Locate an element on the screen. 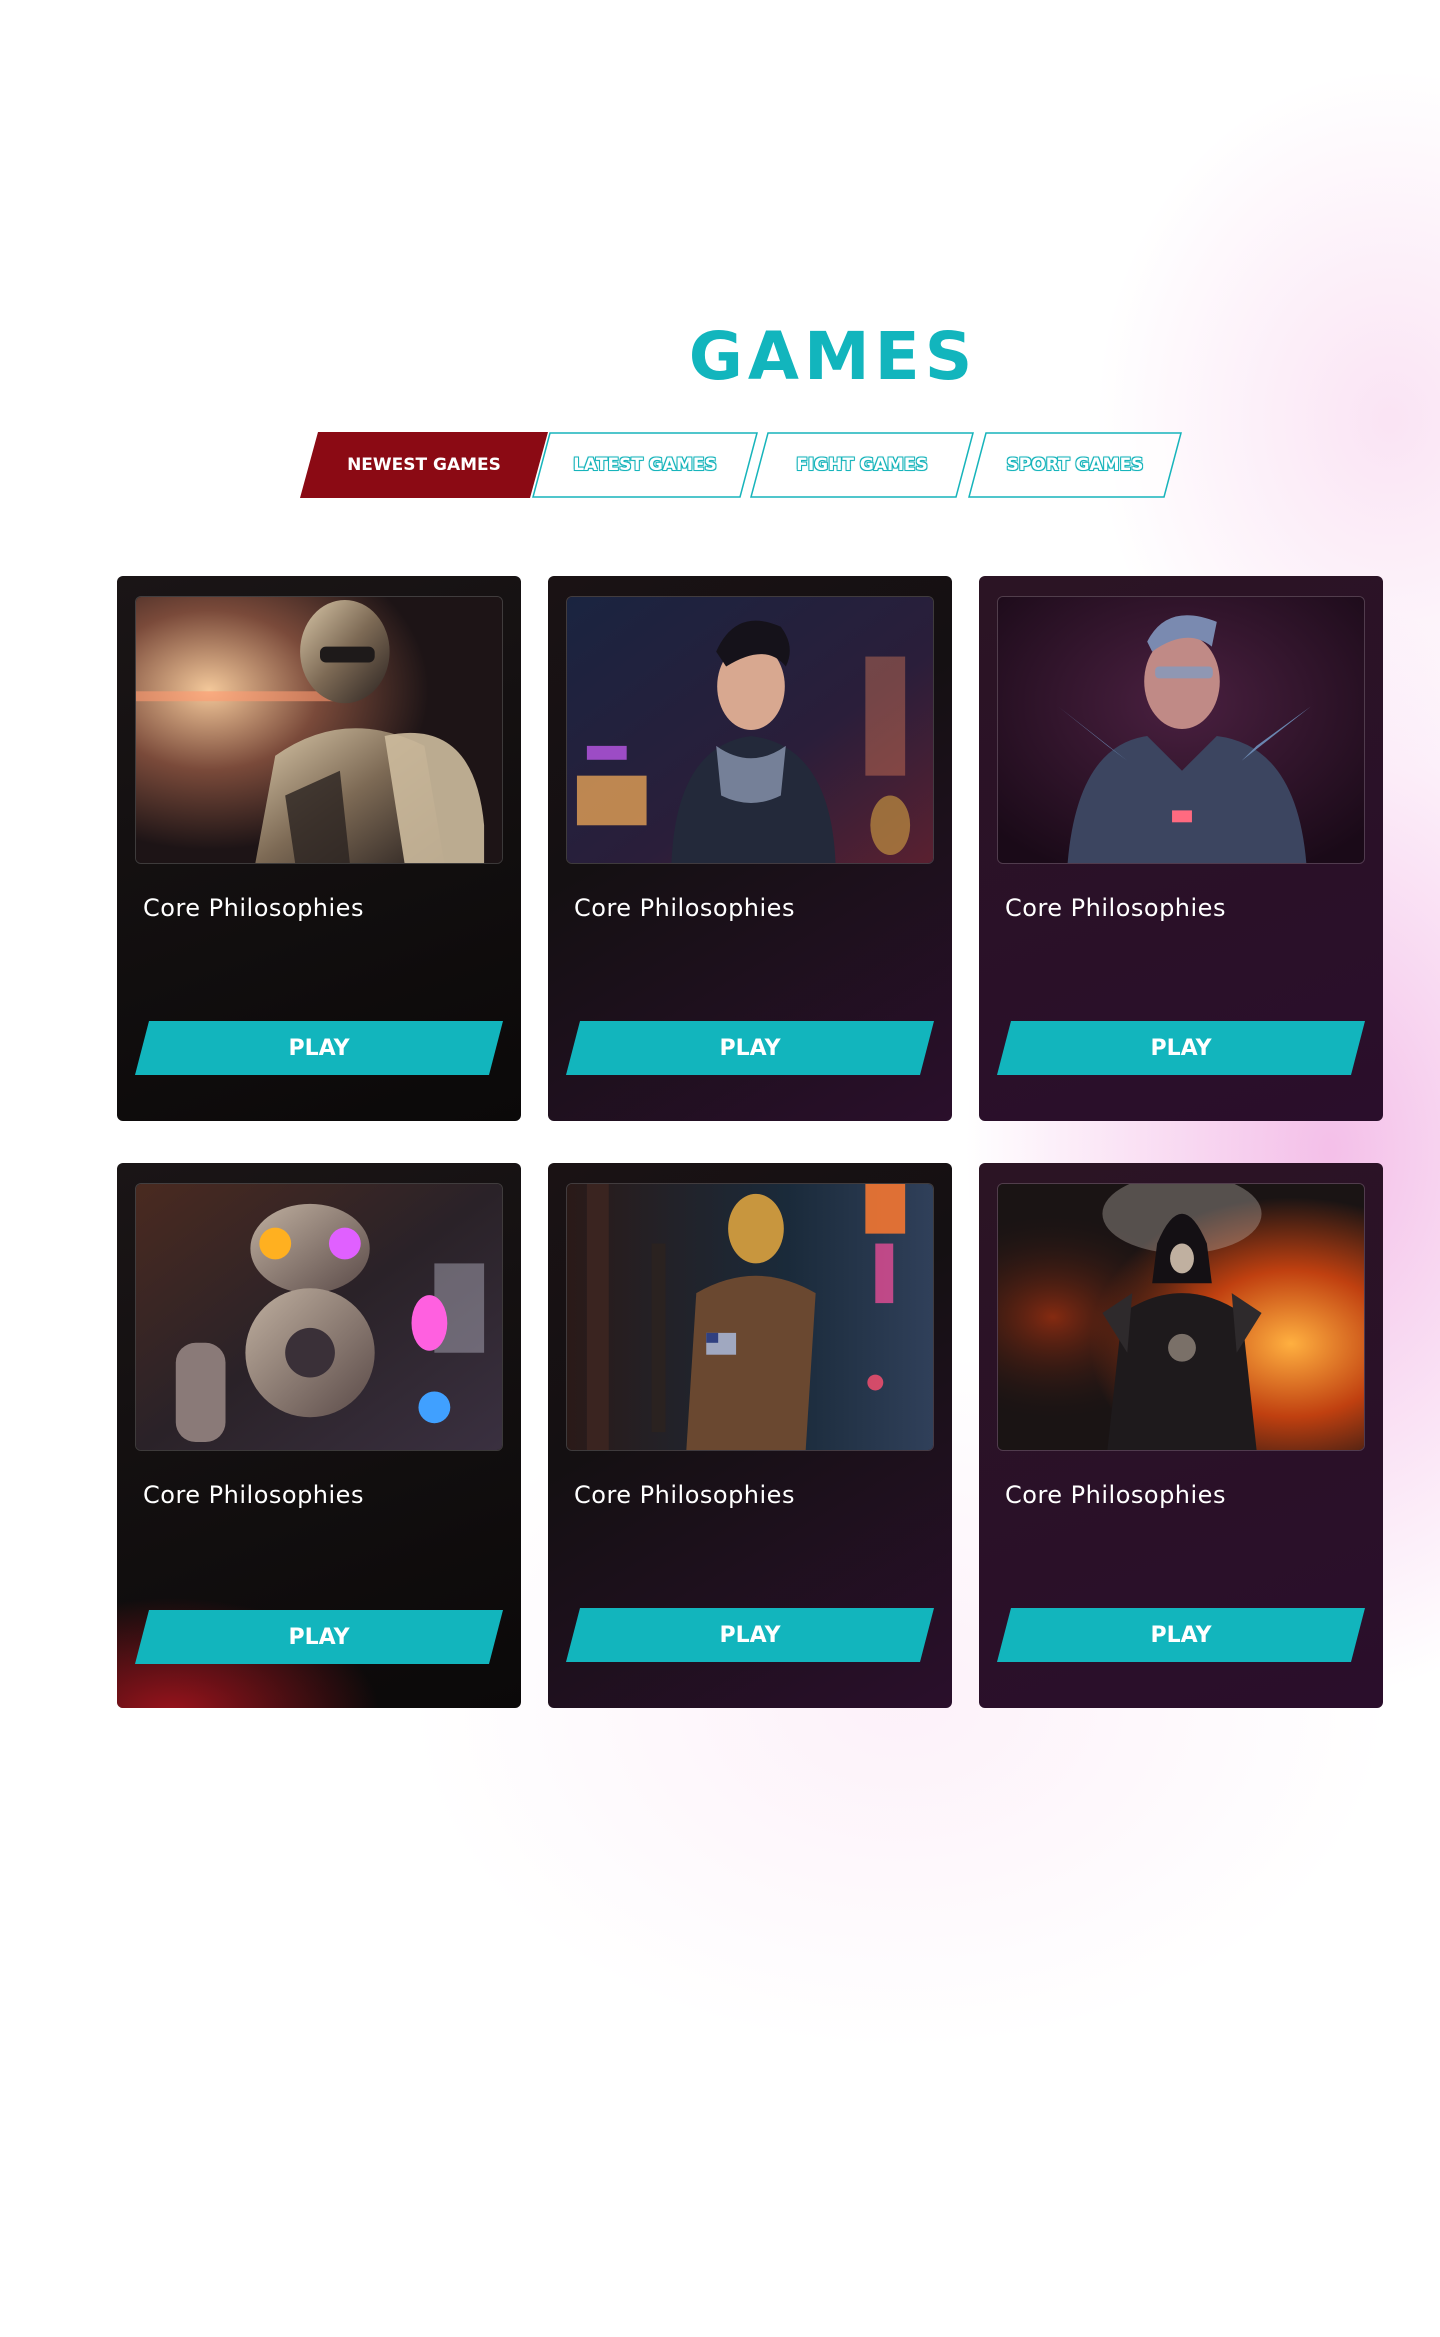 The width and height of the screenshot is (1440, 2337). tab-latest-games: LATEST GAMES is located at coordinates (645, 465).